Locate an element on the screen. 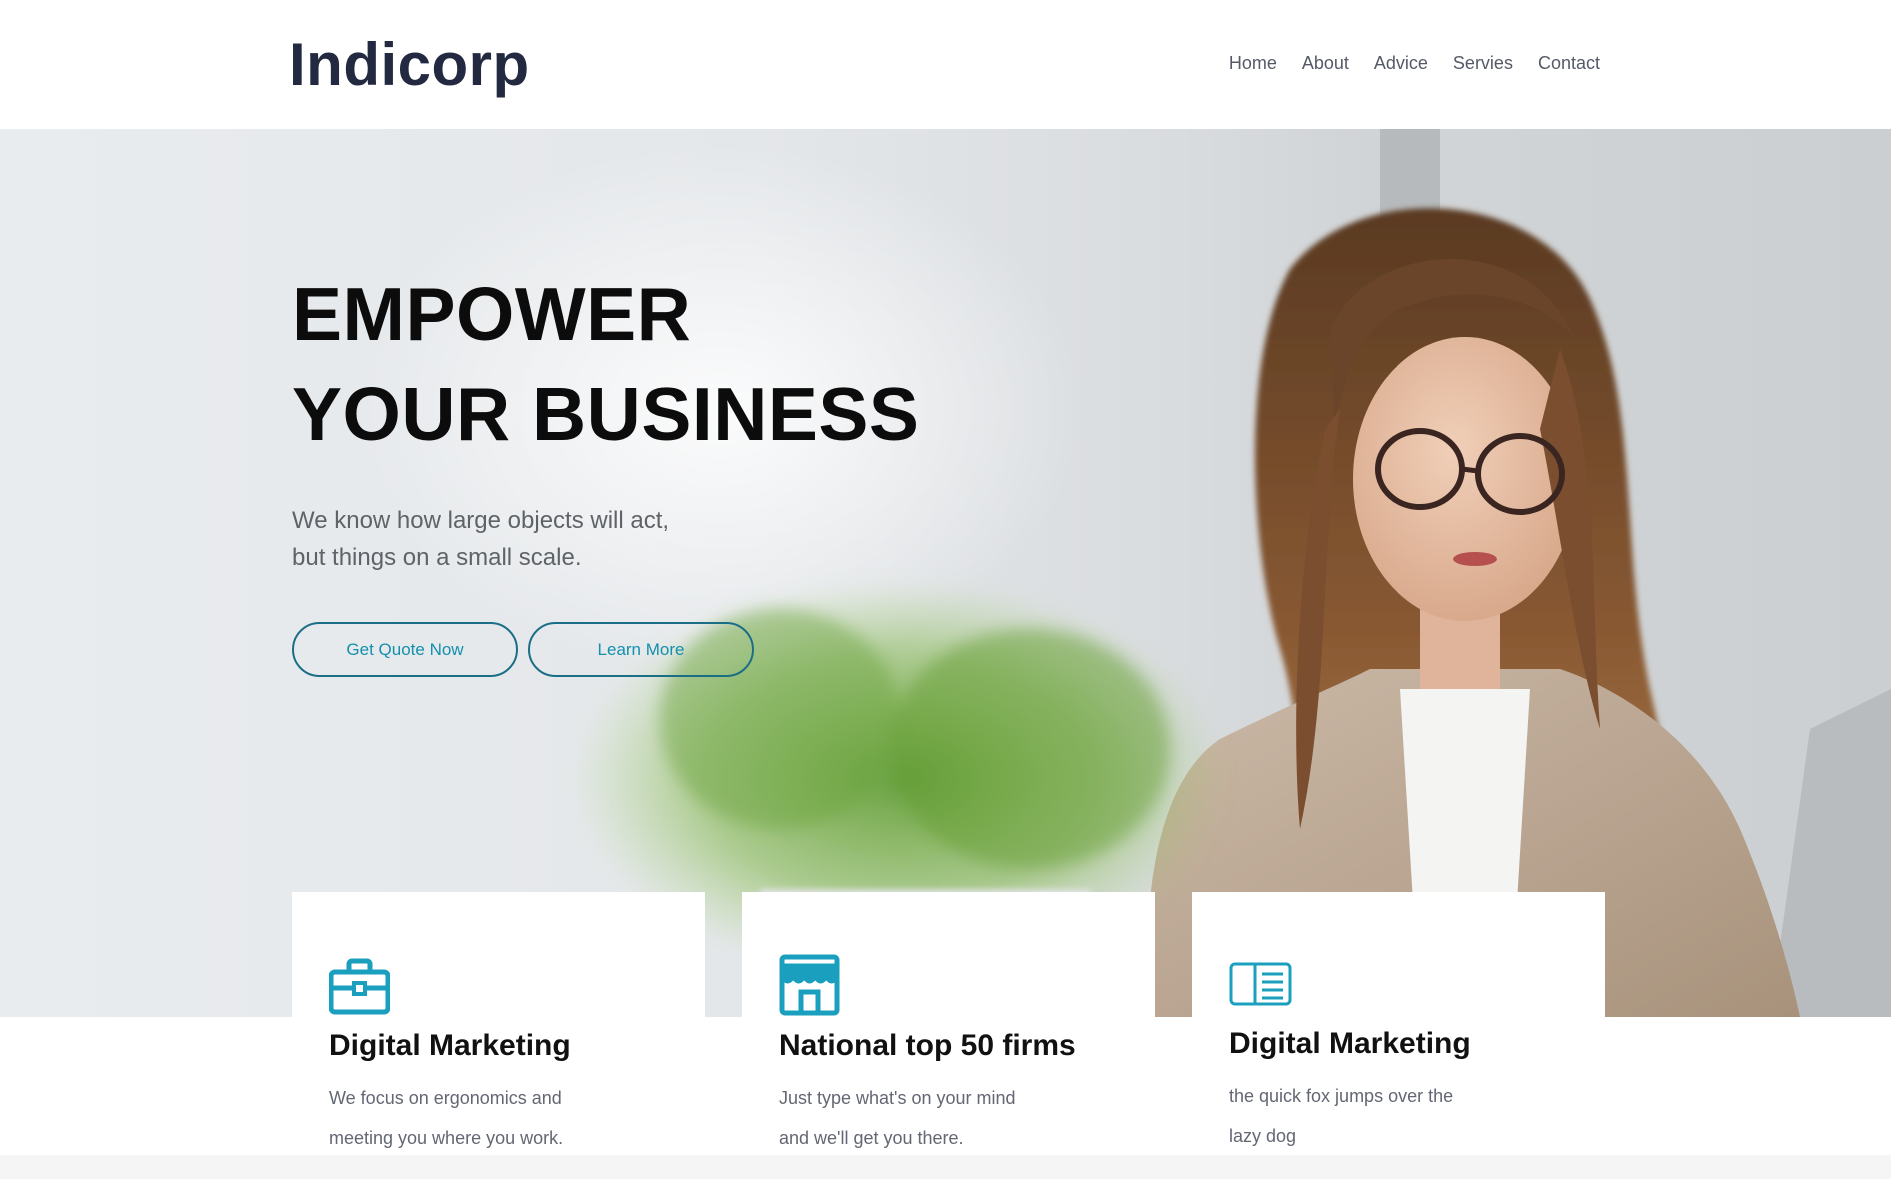  nav-home-link: Home is located at coordinates (1253, 63).